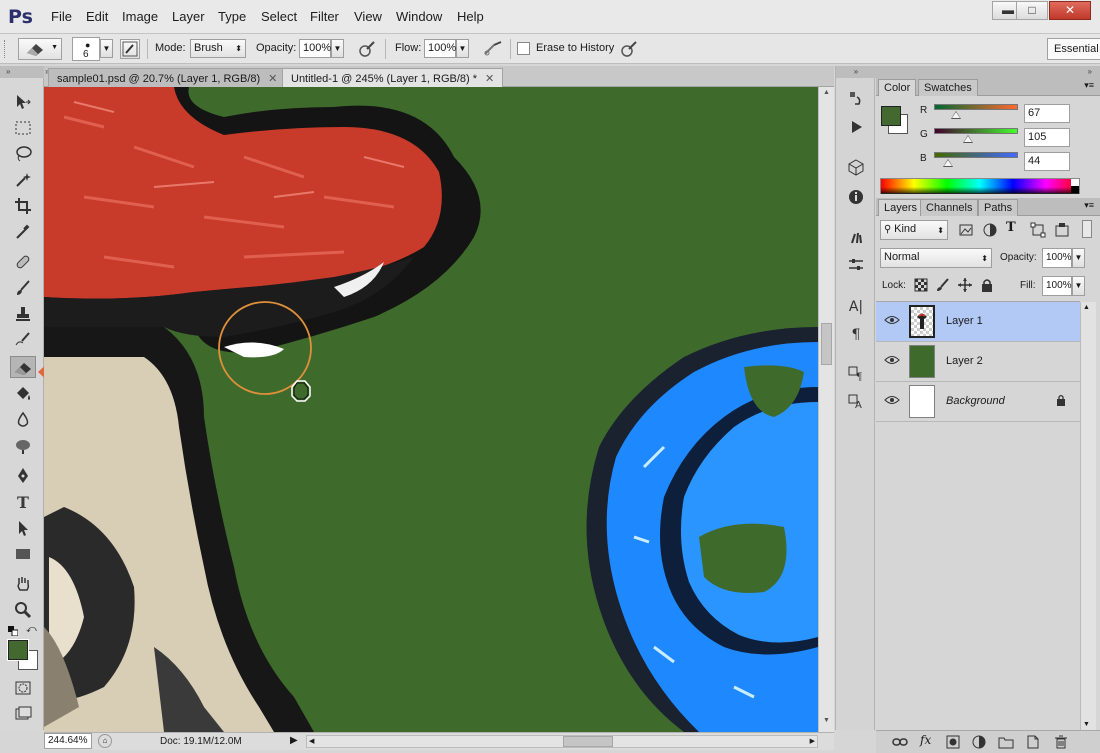  I want to click on history-panel-icon, so click(856, 101).